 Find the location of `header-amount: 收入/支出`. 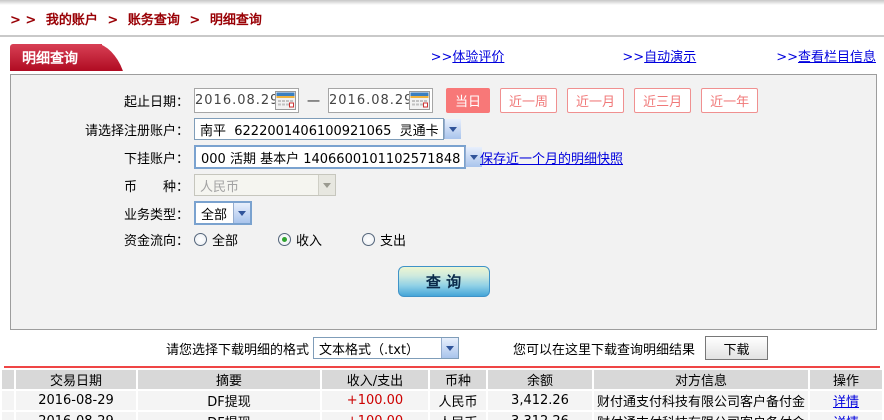

header-amount: 收入/支出 is located at coordinates (375, 379).